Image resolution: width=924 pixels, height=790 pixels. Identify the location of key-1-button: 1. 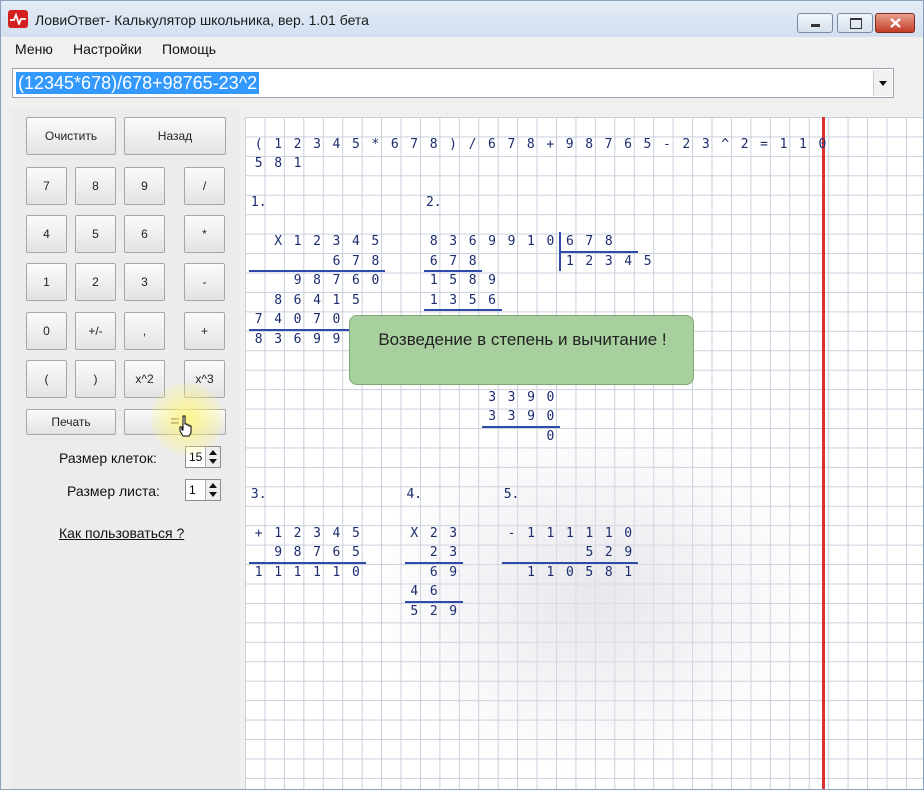
(46, 282).